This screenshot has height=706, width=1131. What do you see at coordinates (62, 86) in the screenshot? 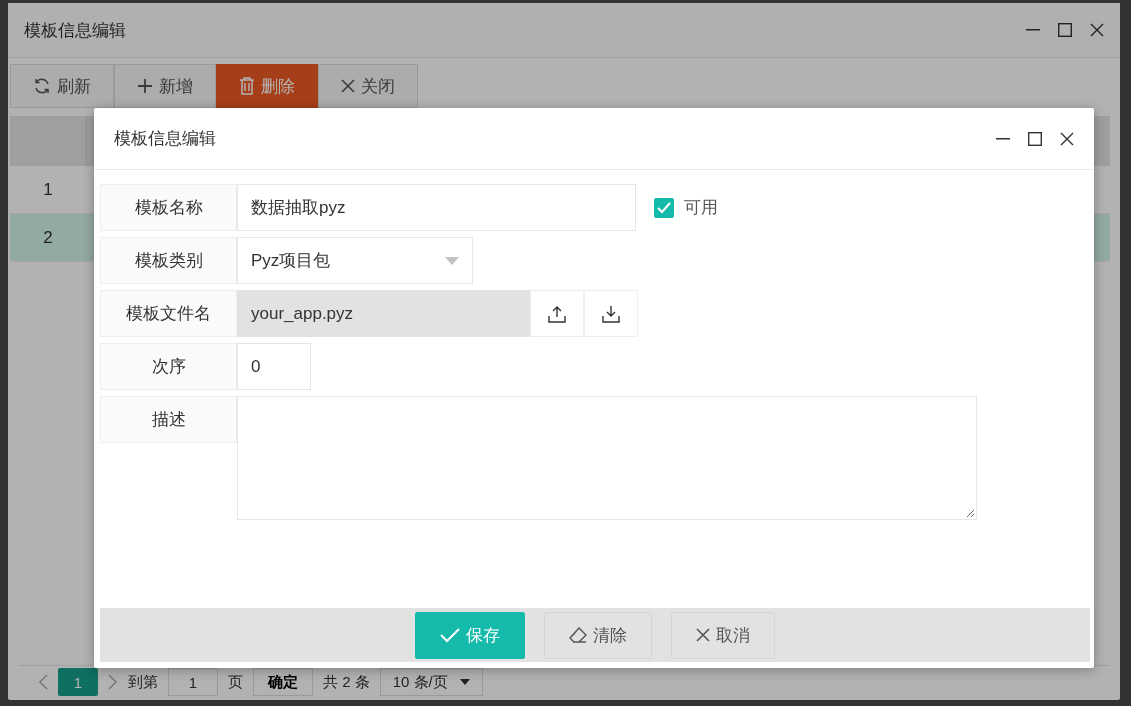
I see `refresh-button: 刷新` at bounding box center [62, 86].